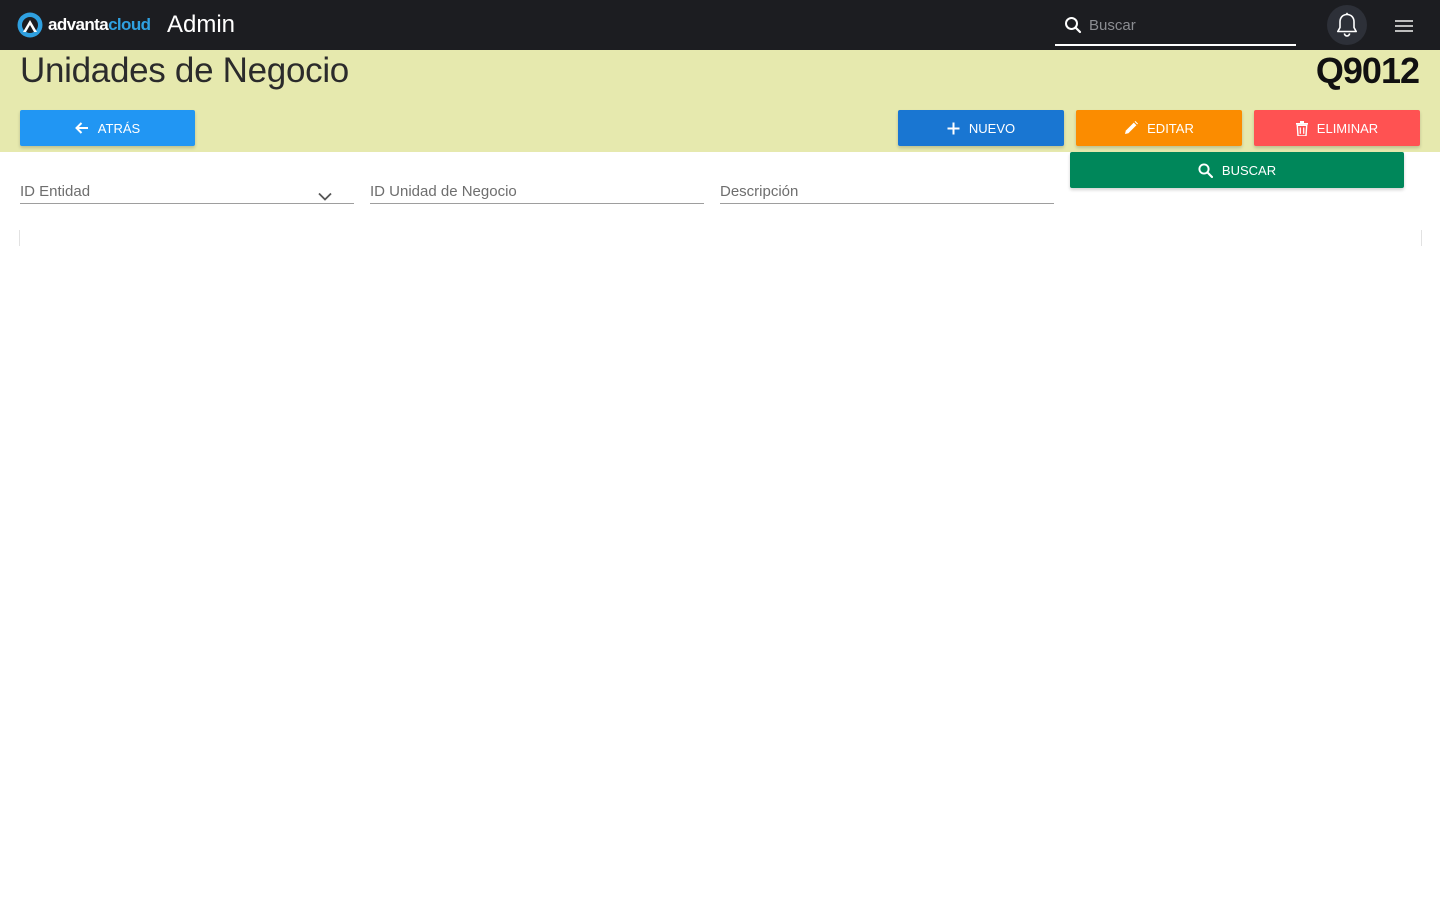 The width and height of the screenshot is (1440, 900). I want to click on edit-button: EDITAR, so click(1159, 128).